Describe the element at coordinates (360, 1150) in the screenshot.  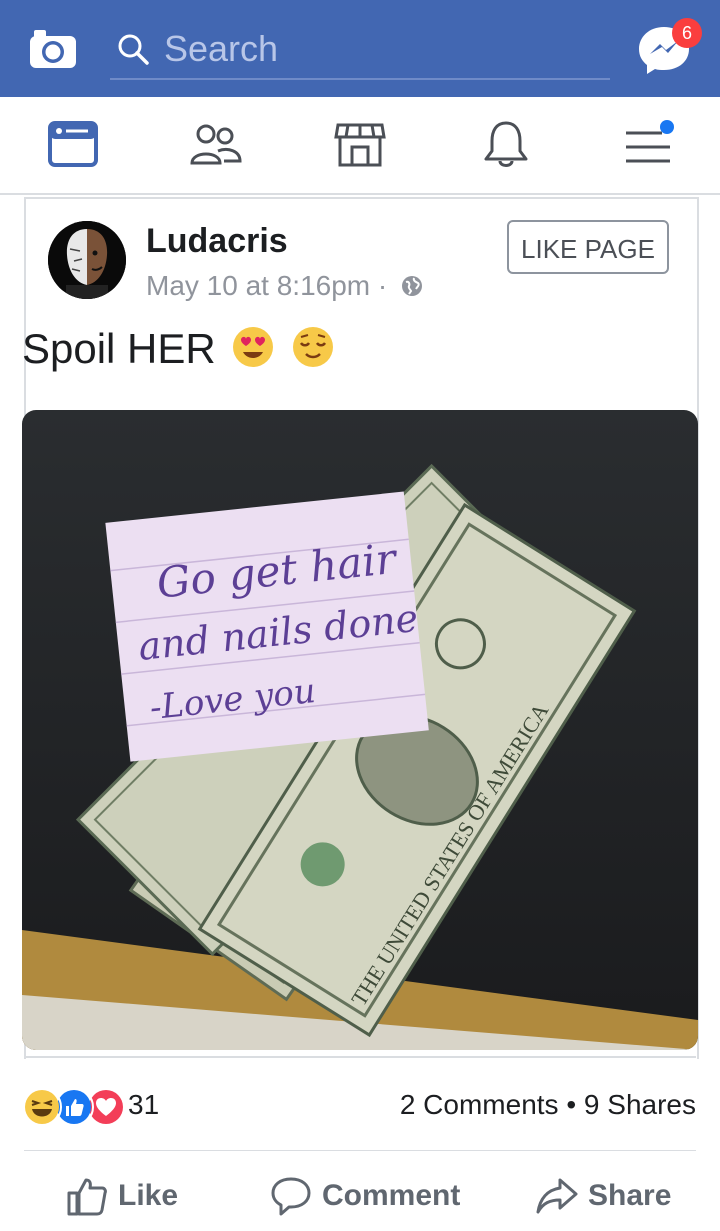
I see `actions-divider` at that location.